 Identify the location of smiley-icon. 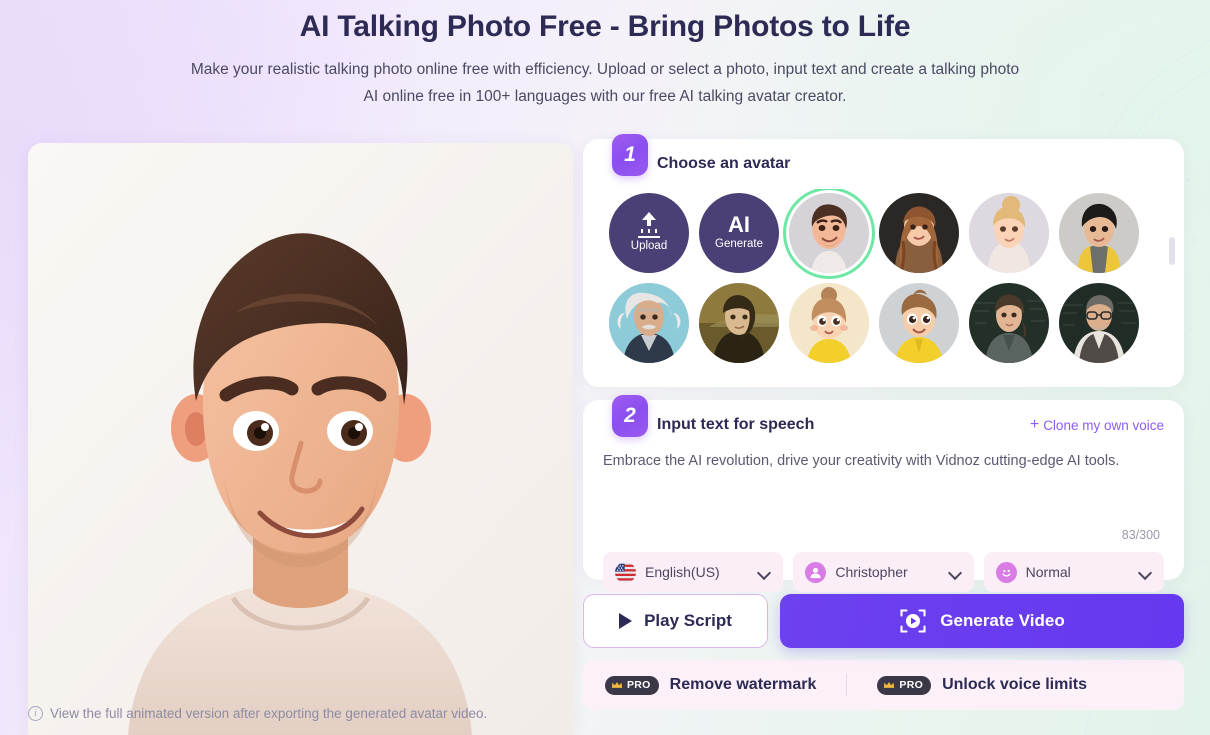
(1006, 572).